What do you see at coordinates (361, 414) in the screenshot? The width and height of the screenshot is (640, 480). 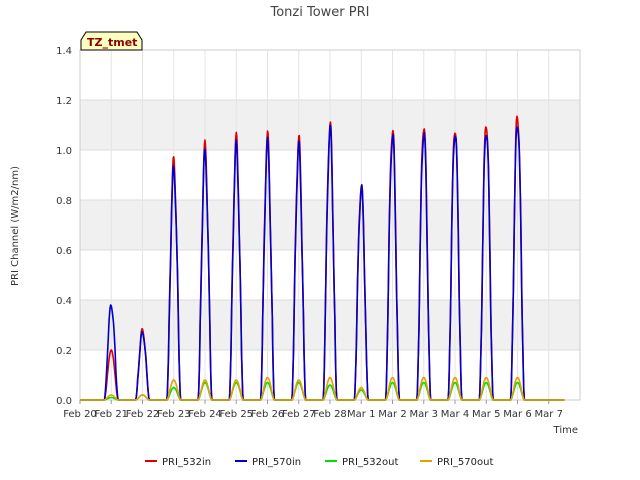 I see `x-tick-label: Mar 1` at bounding box center [361, 414].